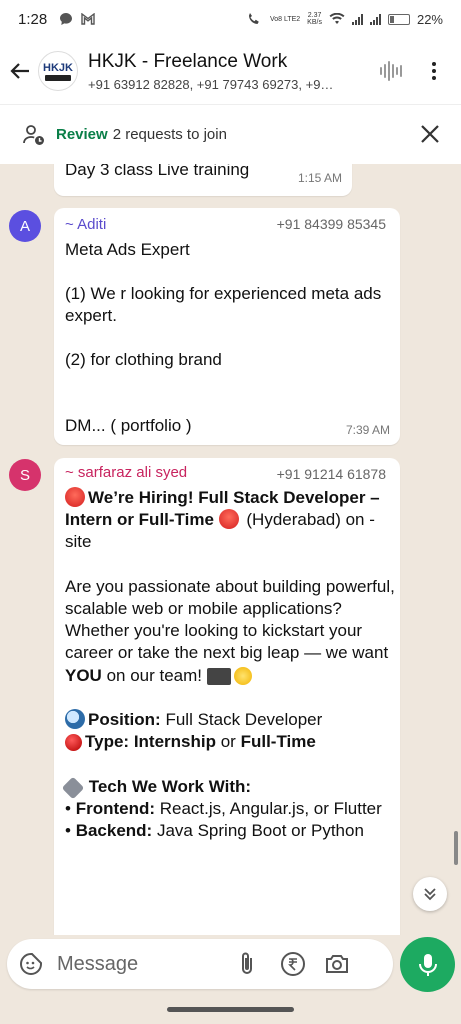 The width and height of the screenshot is (461, 1024). I want to click on message-input: Message, so click(200, 964).